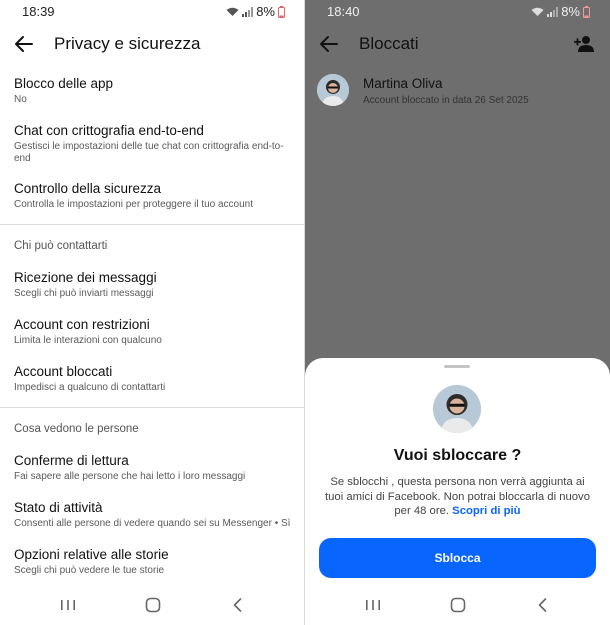  What do you see at coordinates (152, 93) in the screenshot?
I see `setting-app-lock: Blocco delle app No` at bounding box center [152, 93].